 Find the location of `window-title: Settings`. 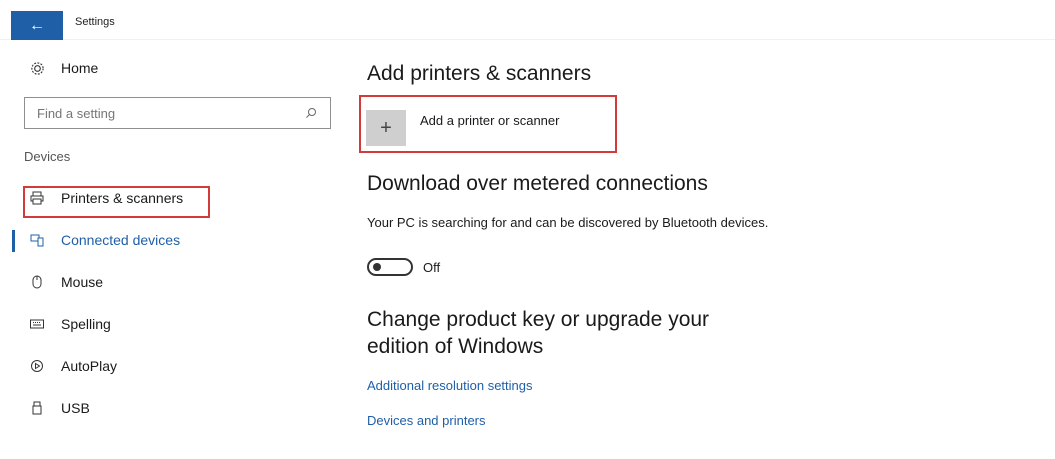

window-title: Settings is located at coordinates (95, 22).